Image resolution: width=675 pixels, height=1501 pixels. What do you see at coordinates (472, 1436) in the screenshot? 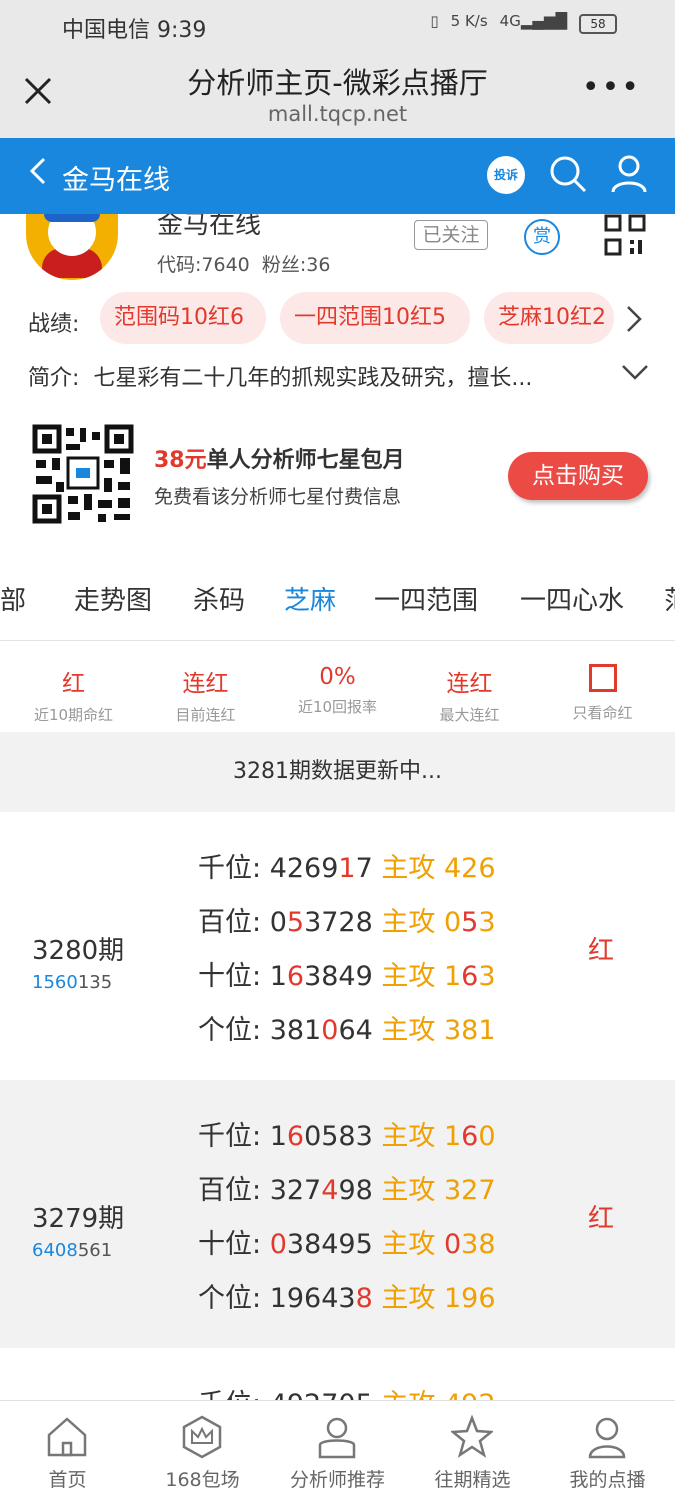
I see `star-icon` at bounding box center [472, 1436].